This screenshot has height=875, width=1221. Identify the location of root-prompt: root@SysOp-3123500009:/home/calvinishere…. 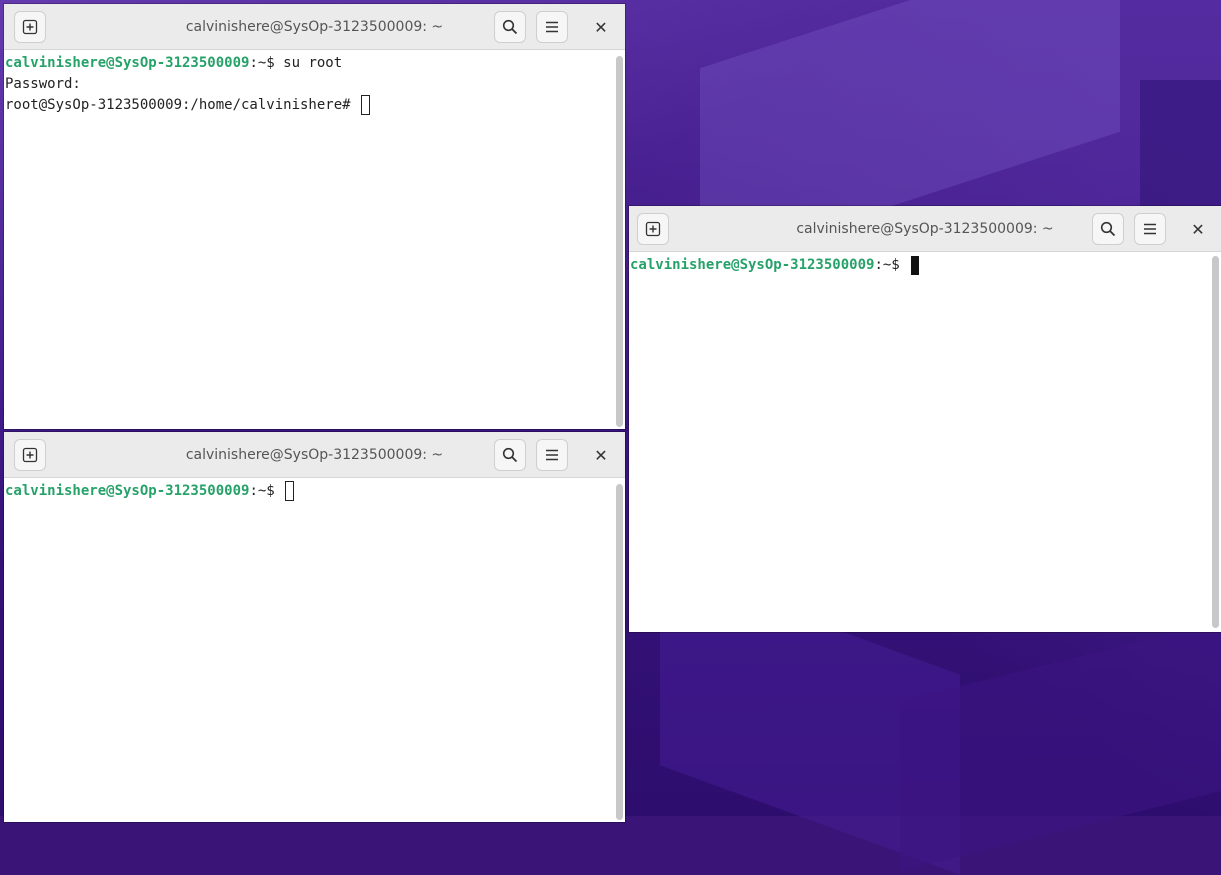
(182, 105).